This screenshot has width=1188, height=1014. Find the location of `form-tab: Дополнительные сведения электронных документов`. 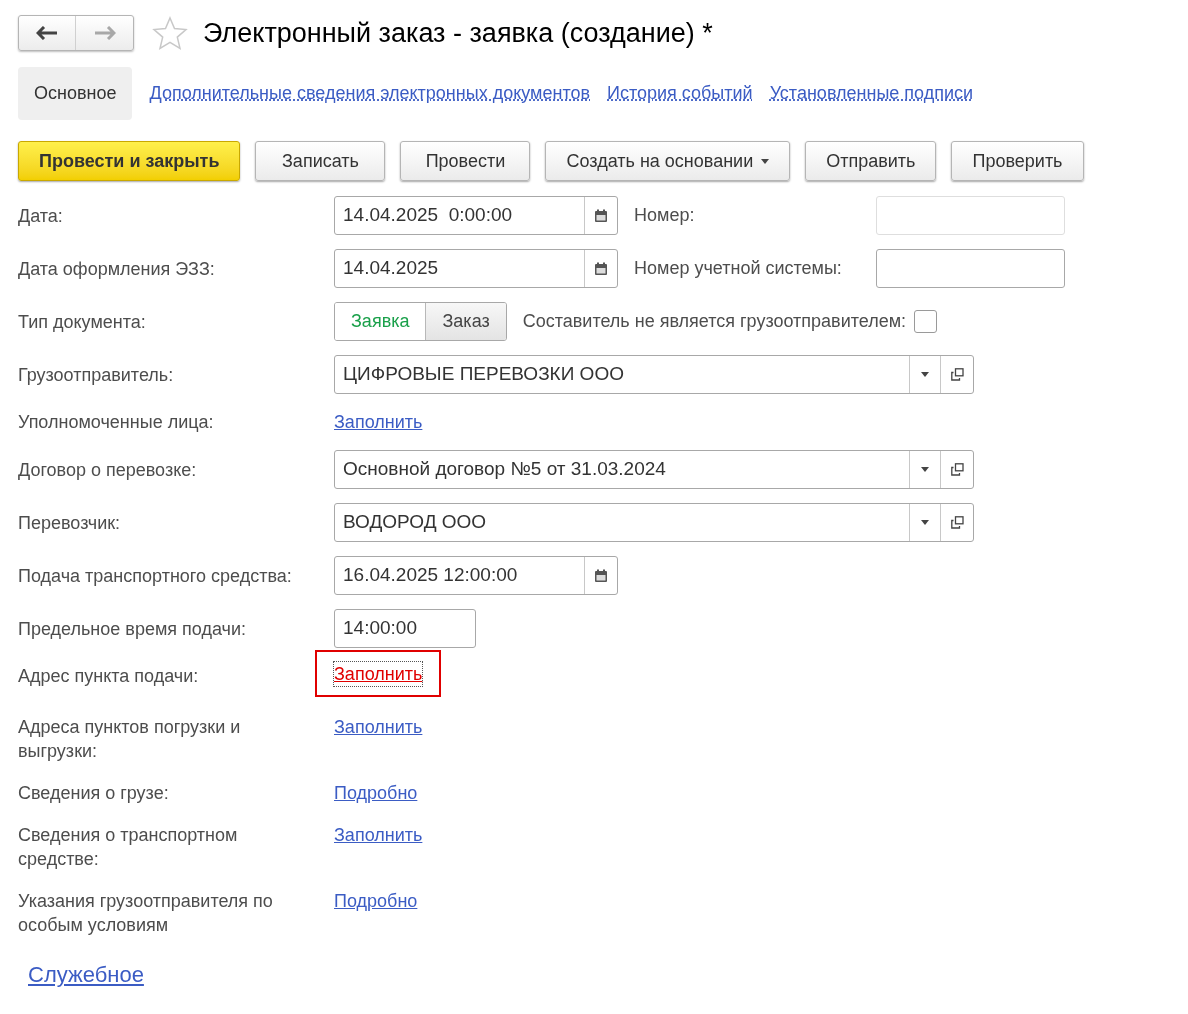

form-tab: Дополнительные сведения электронных документов is located at coordinates (369, 93).